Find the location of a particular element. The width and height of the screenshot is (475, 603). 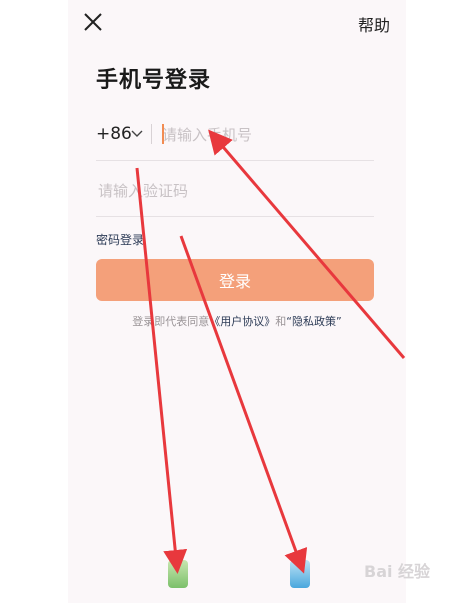

field-divider is located at coordinates (151, 134).